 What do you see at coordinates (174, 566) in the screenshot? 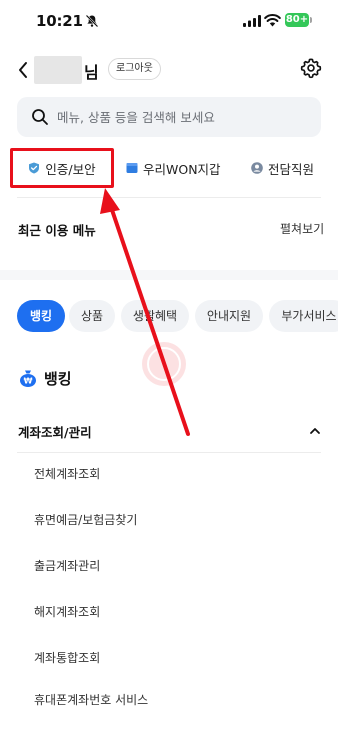
I see `menu-item: 출금계좌관리` at bounding box center [174, 566].